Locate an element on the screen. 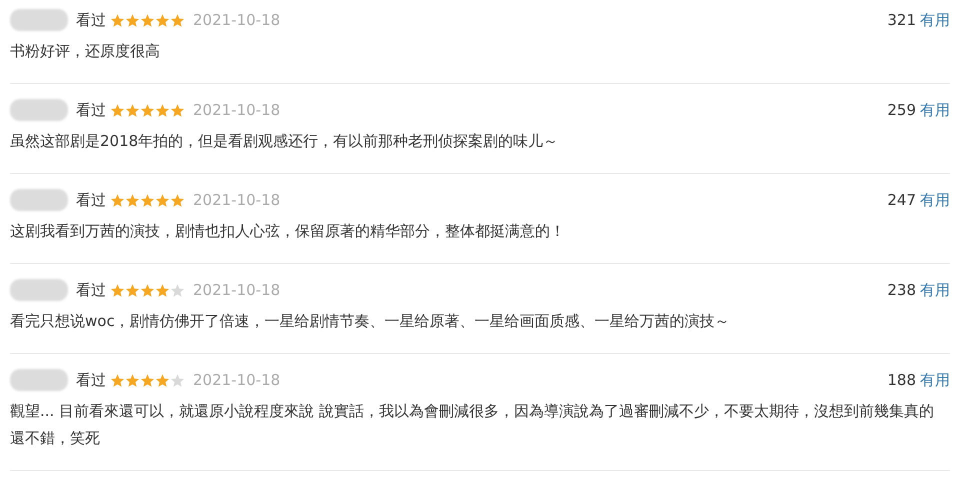  review-text: 觀望... 目前看來還可以，就還原小說程度來說 說實話，我以為會刪減很多，因為導演說為了過審刪減不少，不要太期待，沒想到前幾集真的還不錯，笑死 is located at coordinates (472, 425).